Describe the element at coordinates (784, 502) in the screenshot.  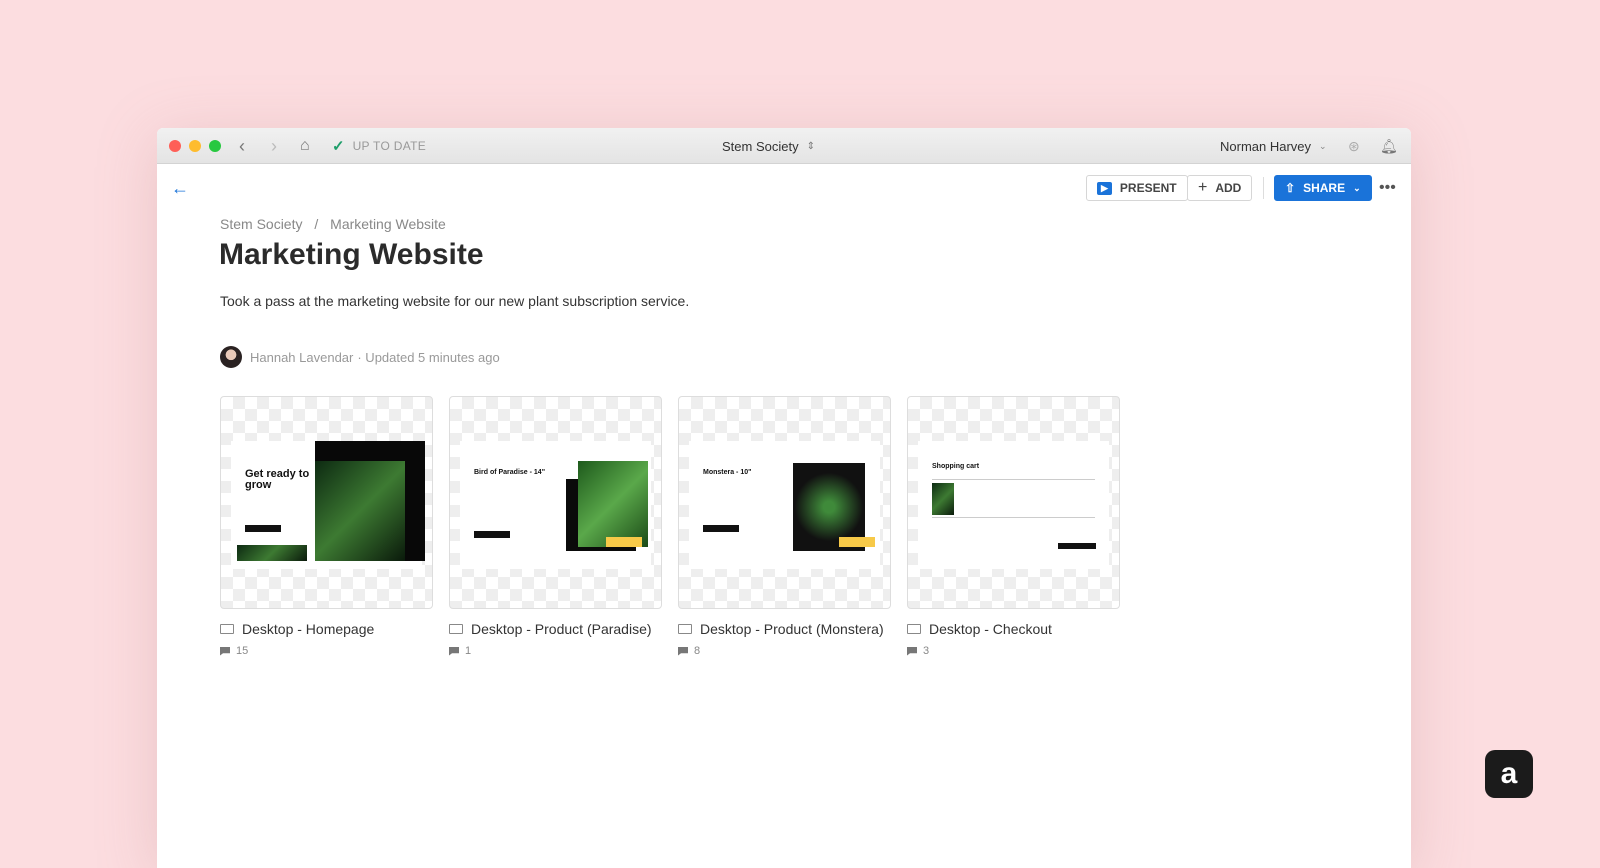
I see `artboard-thumbnail: Monstera - 10"` at that location.